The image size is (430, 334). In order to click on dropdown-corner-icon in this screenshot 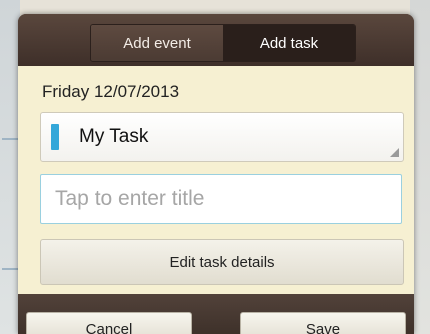, I will do `click(394, 152)`.